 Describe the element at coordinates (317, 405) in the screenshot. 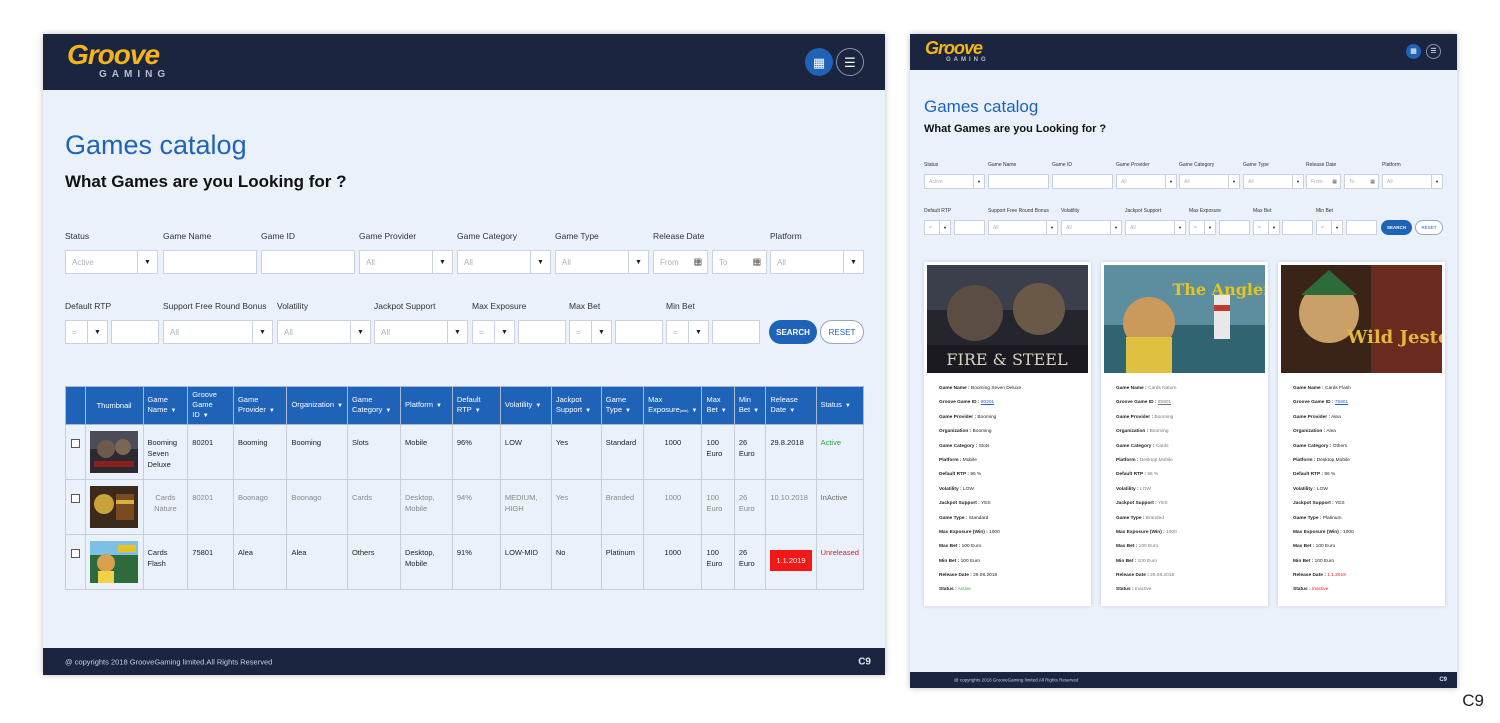

I see `col-organization: Organization ▼` at that location.